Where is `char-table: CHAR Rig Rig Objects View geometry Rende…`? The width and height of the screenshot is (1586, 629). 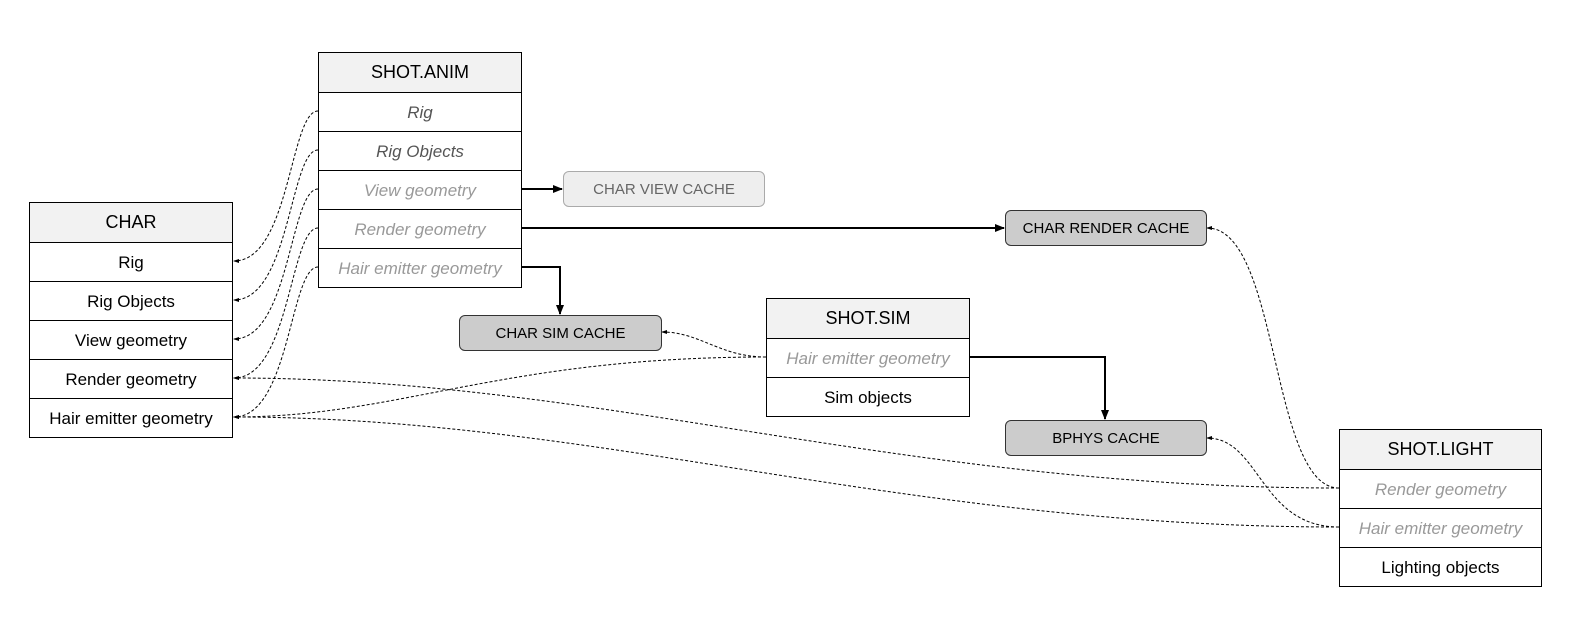 char-table: CHAR Rig Rig Objects View geometry Rende… is located at coordinates (131, 320).